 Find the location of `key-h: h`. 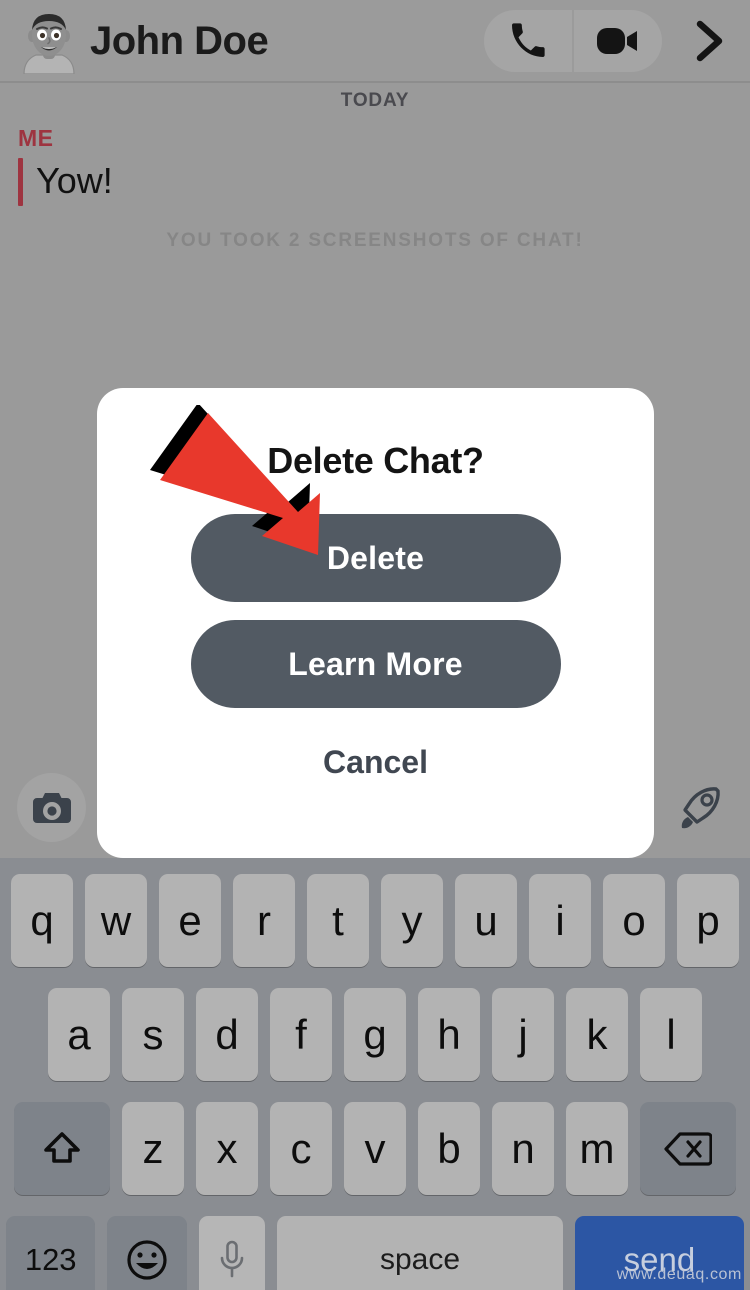

key-h: h is located at coordinates (449, 1034).